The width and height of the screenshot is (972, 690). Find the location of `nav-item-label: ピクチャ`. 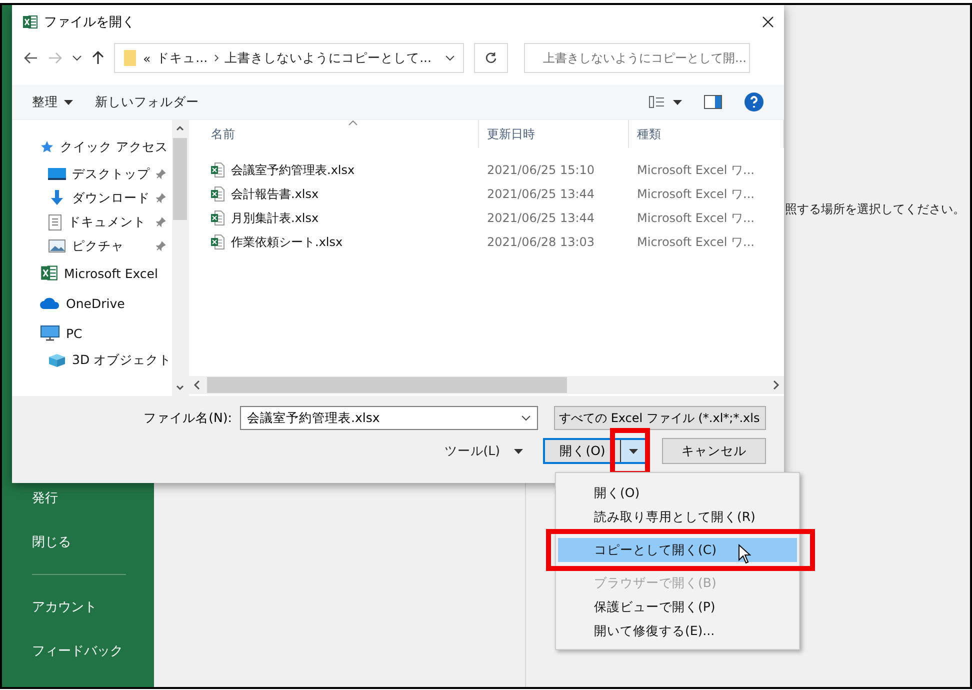

nav-item-label: ピクチャ is located at coordinates (98, 246).